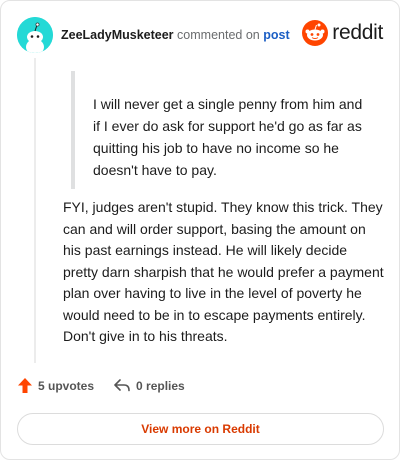 This screenshot has height=460, width=400. I want to click on snoo-avatar-icon, so click(35, 35).